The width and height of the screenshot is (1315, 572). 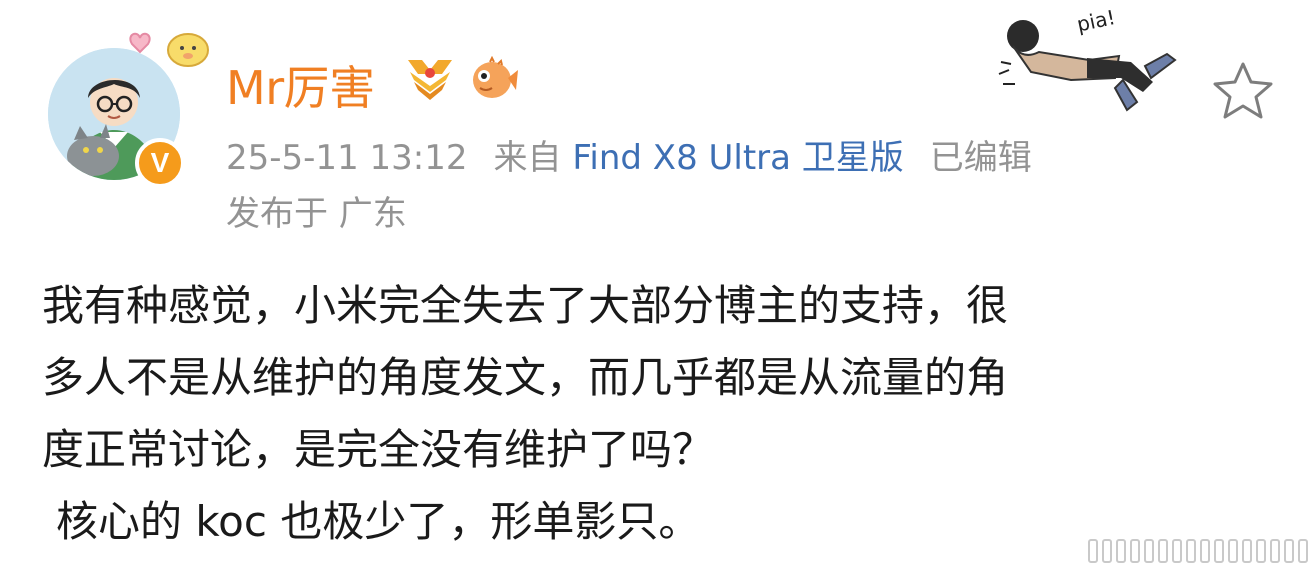 What do you see at coordinates (316, 214) in the screenshot?
I see `post-location: 发布于 广东` at bounding box center [316, 214].